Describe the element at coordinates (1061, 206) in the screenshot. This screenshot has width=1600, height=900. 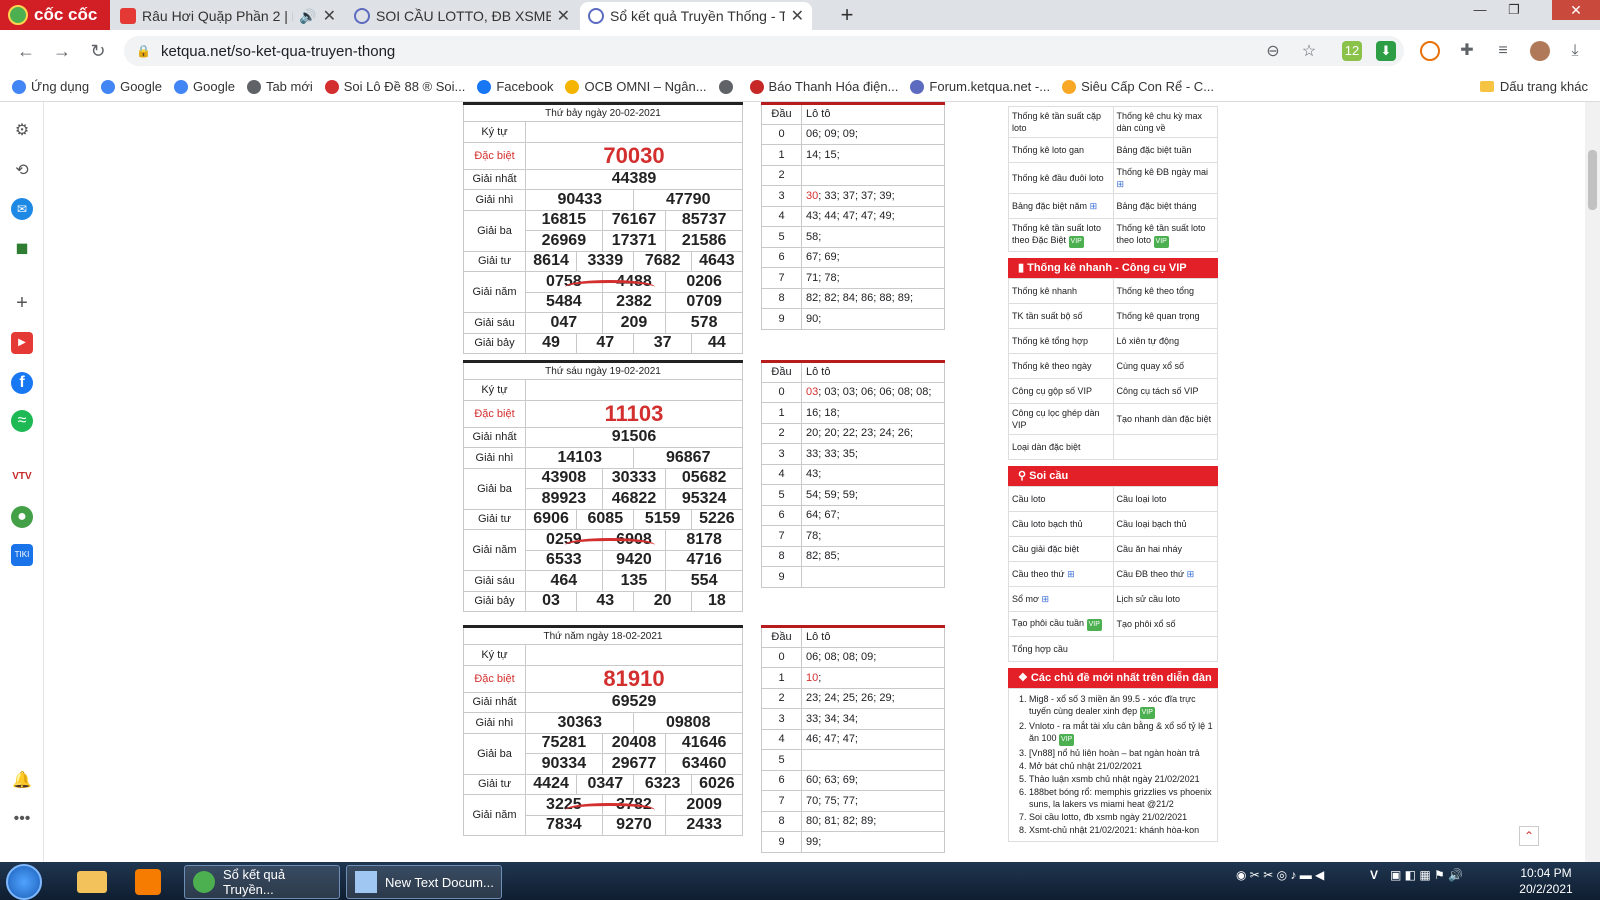
I see `stat-link: Bảng đặc biệt năm ⊞` at that location.